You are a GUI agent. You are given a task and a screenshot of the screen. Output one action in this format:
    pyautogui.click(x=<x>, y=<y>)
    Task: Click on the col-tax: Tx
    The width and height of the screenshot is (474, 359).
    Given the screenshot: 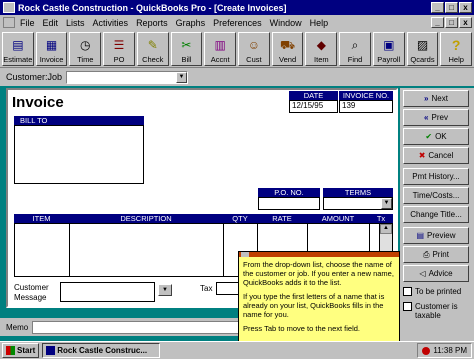 What is the action you would take?
    pyautogui.click(x=381, y=218)
    